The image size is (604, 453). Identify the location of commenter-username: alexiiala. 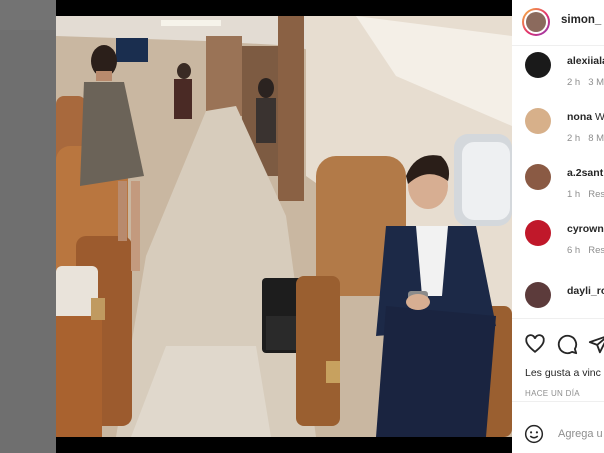
(585, 61).